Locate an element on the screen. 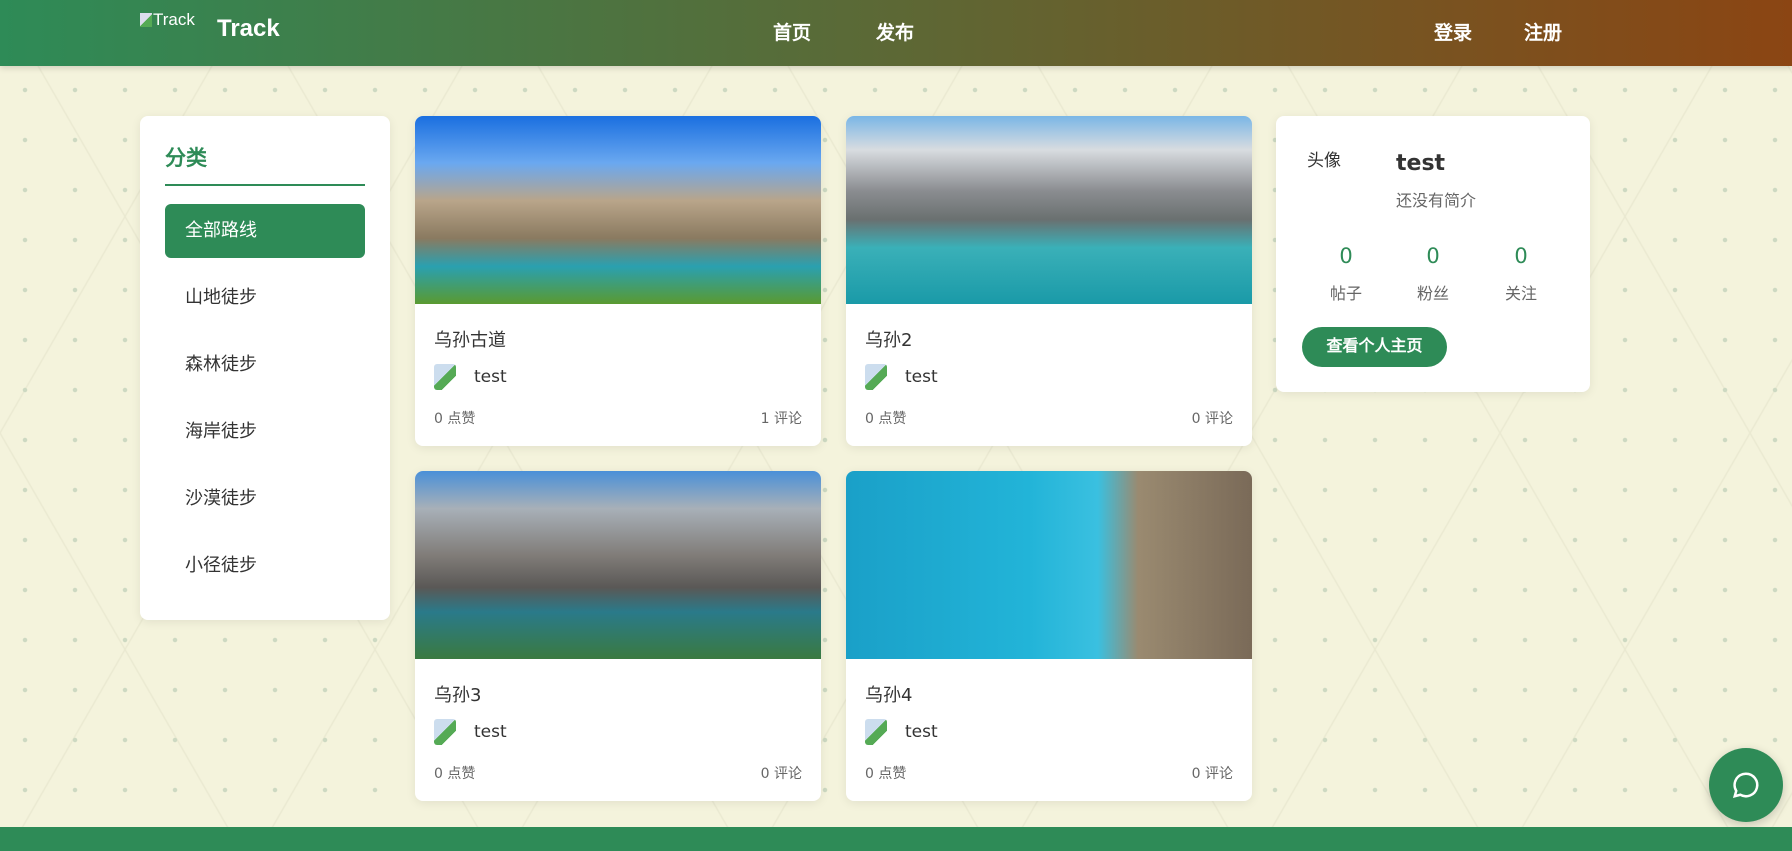 The height and width of the screenshot is (851, 1792). profile-avatar: 头像 is located at coordinates (1324, 161).